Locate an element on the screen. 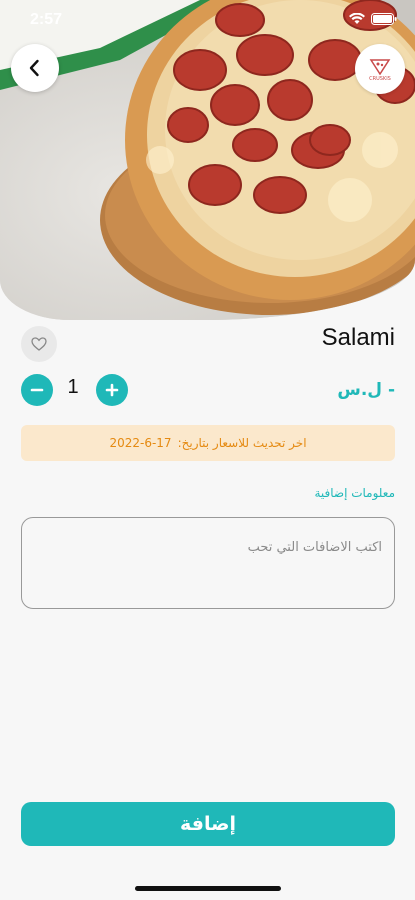  status-time: 2:57 is located at coordinates (46, 19).